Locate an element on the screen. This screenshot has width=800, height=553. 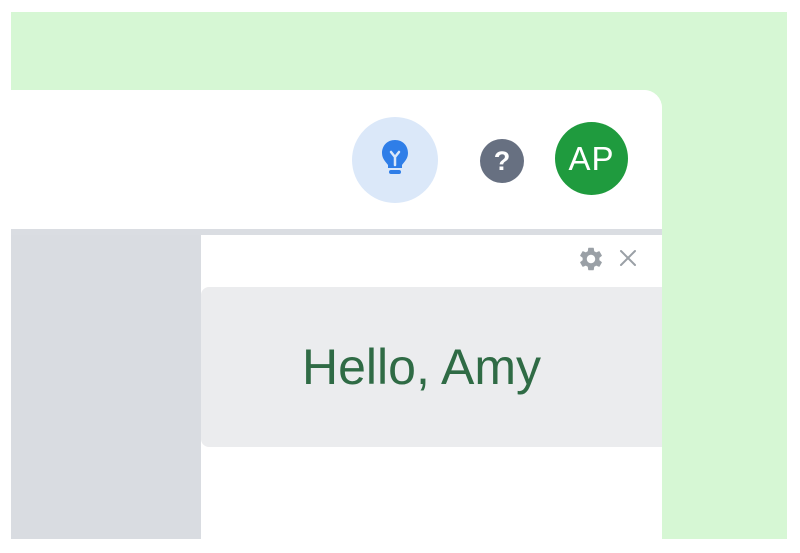
user-avatar: AP is located at coordinates (591, 158).